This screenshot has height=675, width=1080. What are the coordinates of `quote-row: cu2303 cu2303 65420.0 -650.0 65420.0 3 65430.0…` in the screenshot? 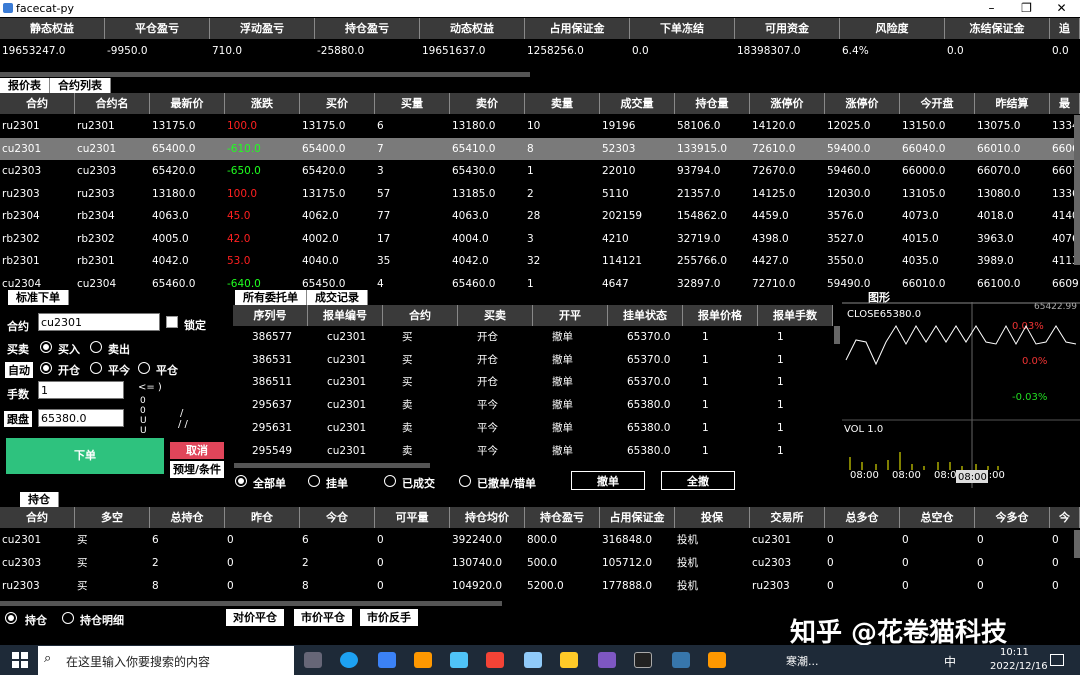 It's located at (540, 171).